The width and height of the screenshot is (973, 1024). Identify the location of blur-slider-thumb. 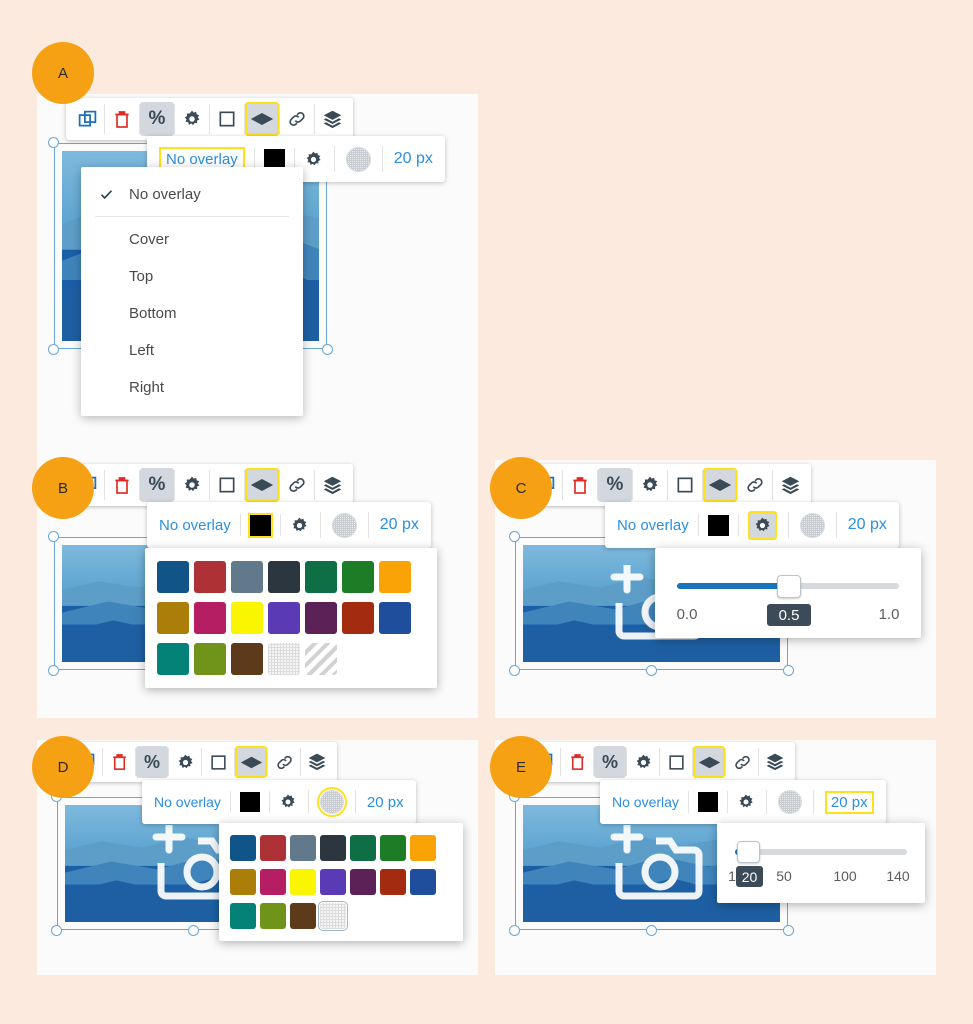
(748, 852).